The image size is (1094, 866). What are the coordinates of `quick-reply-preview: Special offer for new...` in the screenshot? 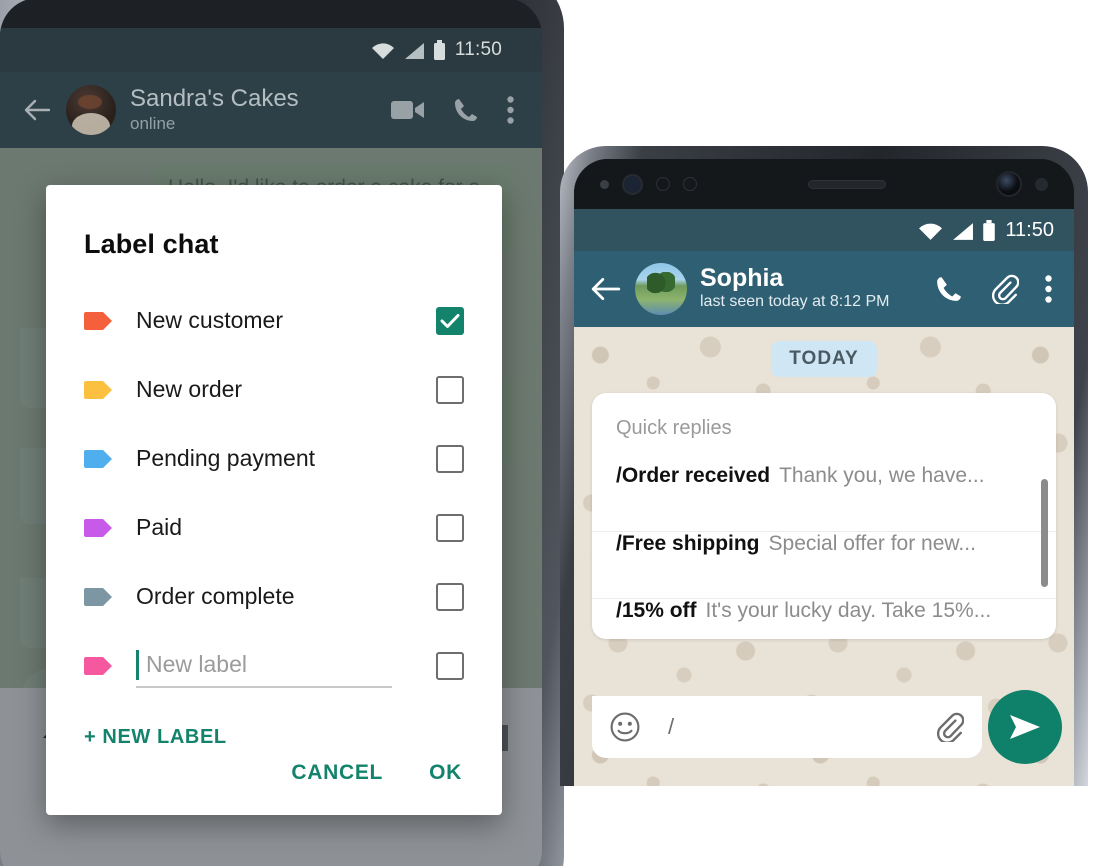 It's located at (872, 543).